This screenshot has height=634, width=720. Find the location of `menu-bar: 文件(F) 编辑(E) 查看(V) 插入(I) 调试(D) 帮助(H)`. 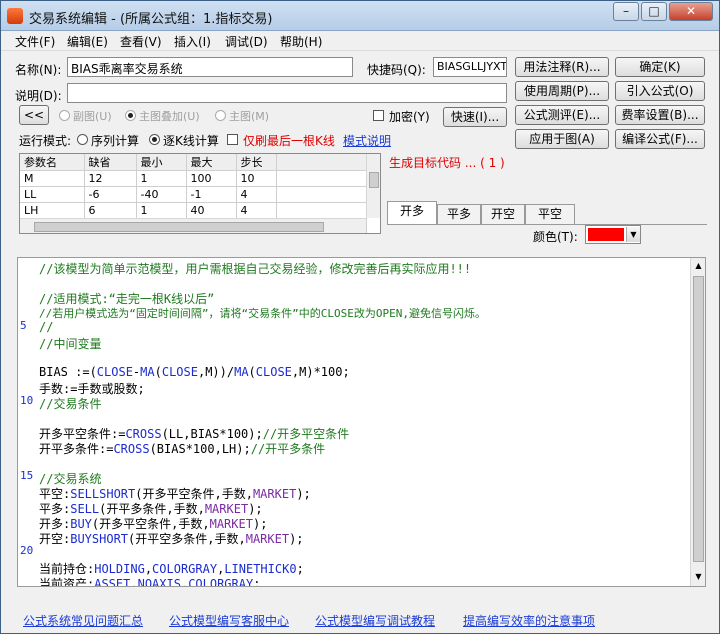

menu-bar: 文件(F) 编辑(E) 查看(V) 插入(I) 调试(D) 帮助(H) is located at coordinates (360, 41).